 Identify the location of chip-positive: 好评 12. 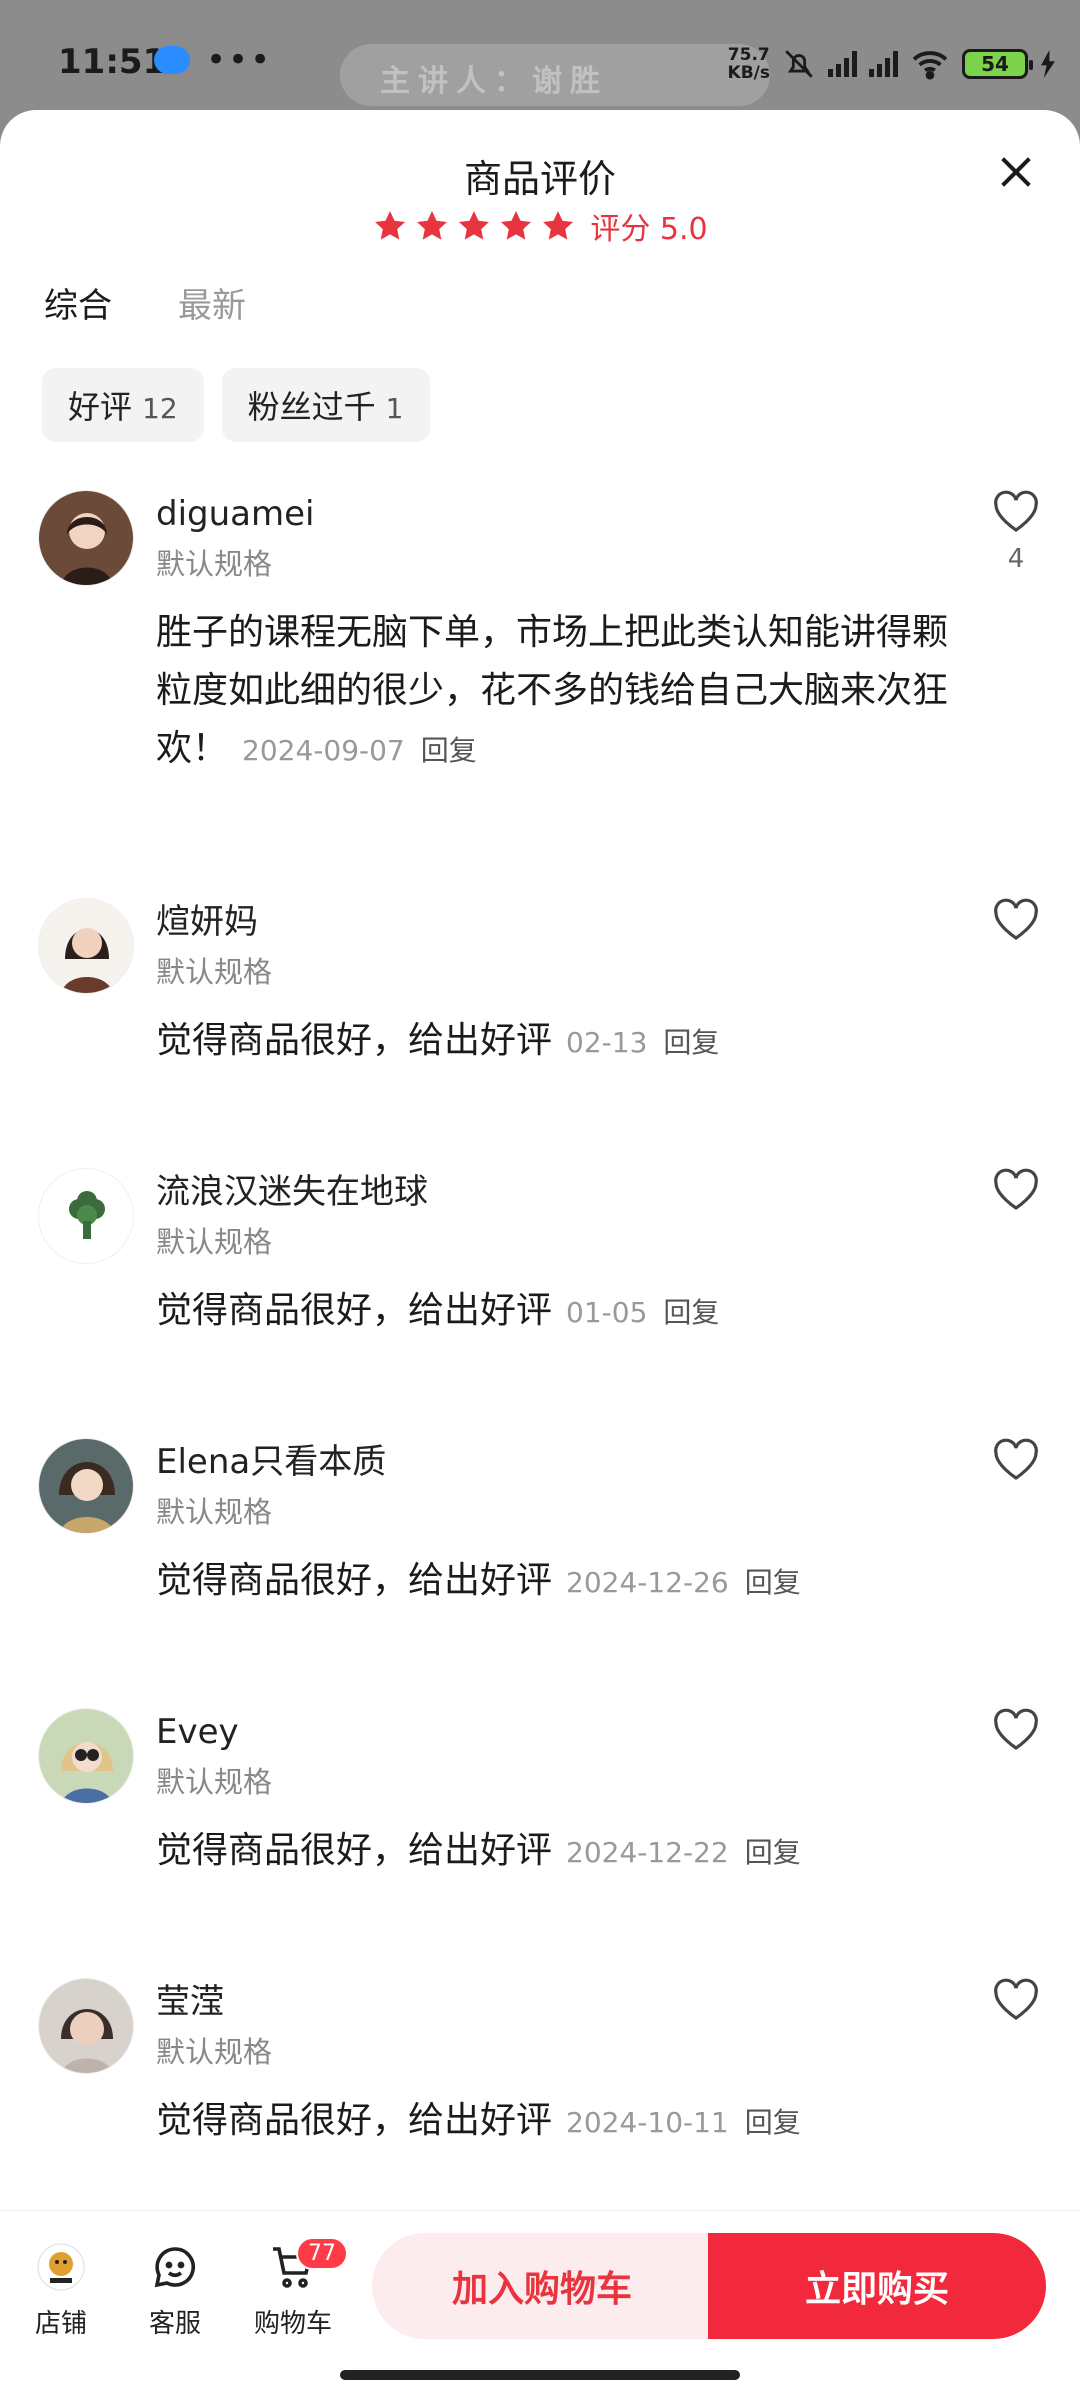
(123, 405).